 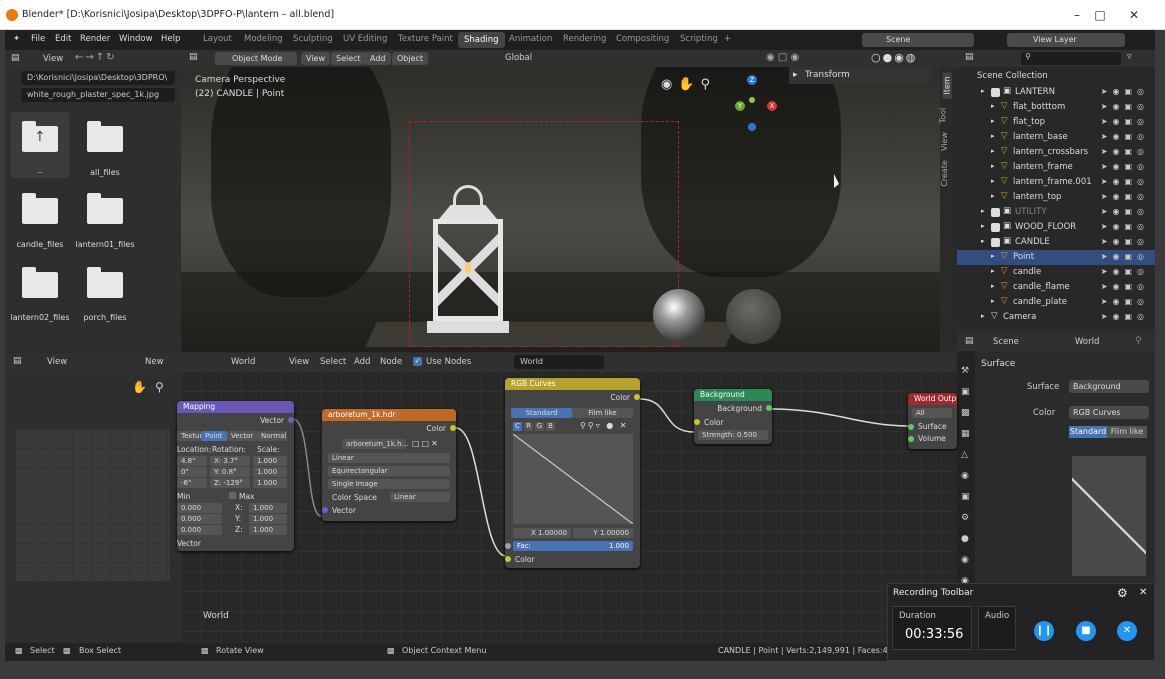 I want to click on close-icon: ✕, so click(x=1143, y=592).